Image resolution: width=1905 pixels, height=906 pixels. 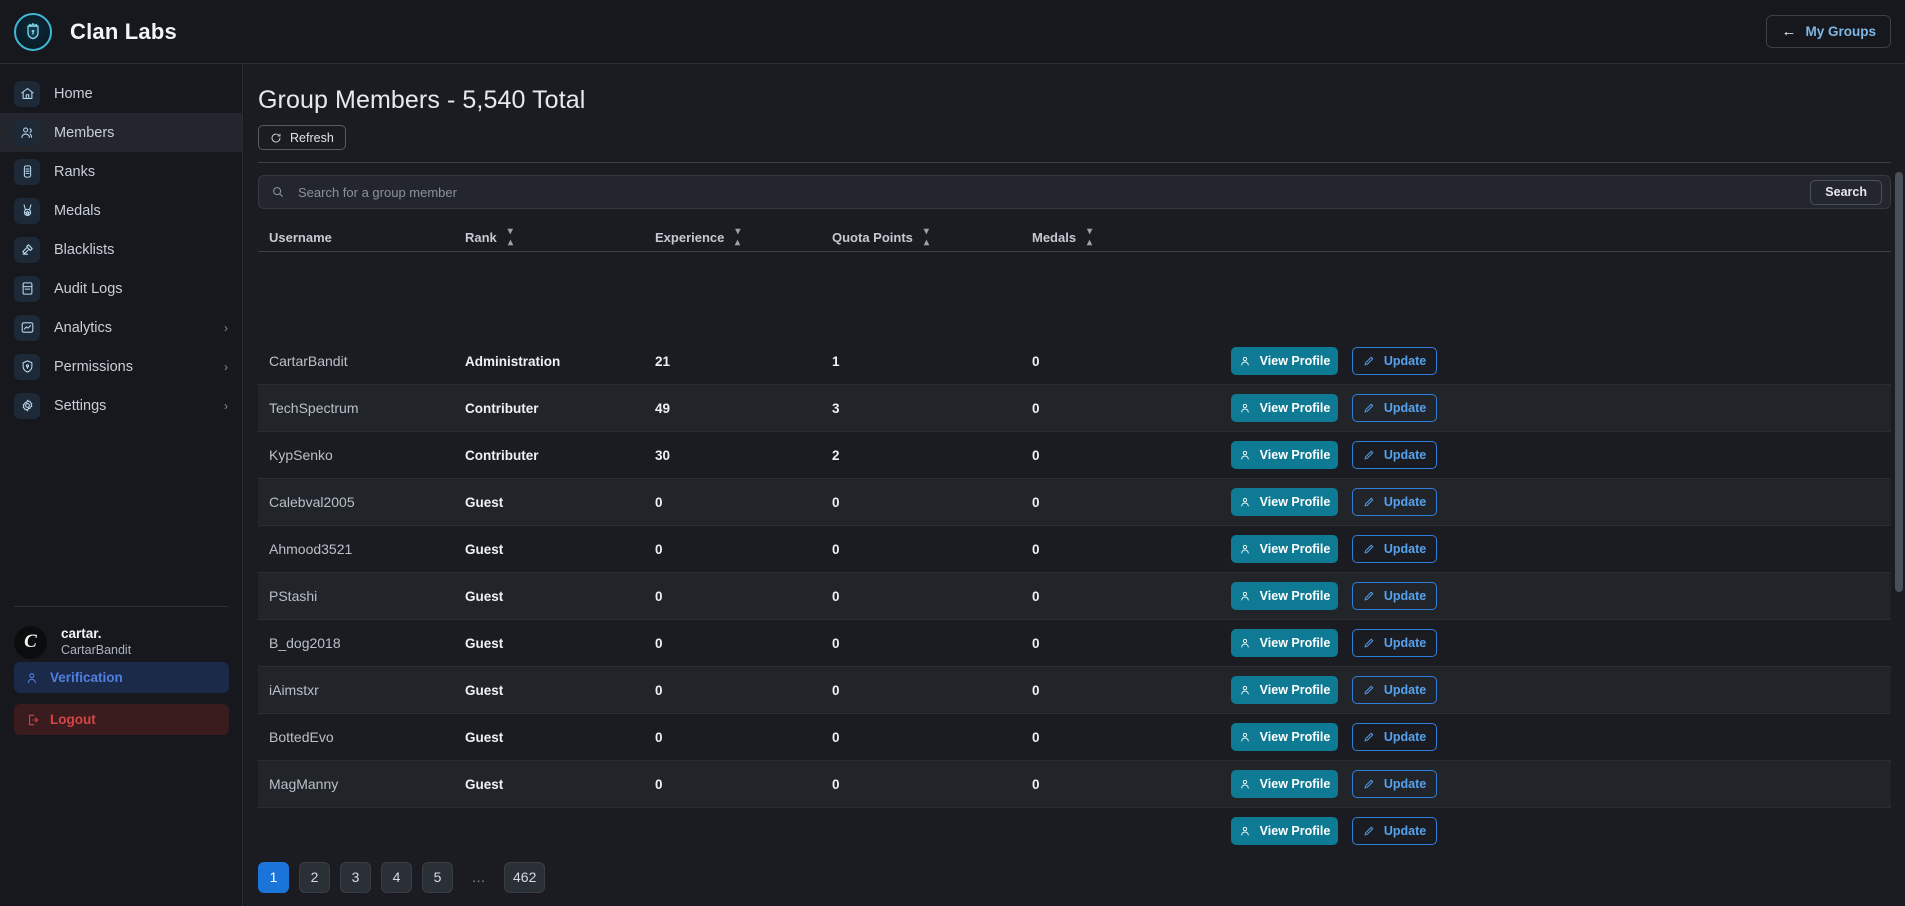 I want to click on sidebar-item-audit-logs: Audit Logs, so click(x=121, y=288).